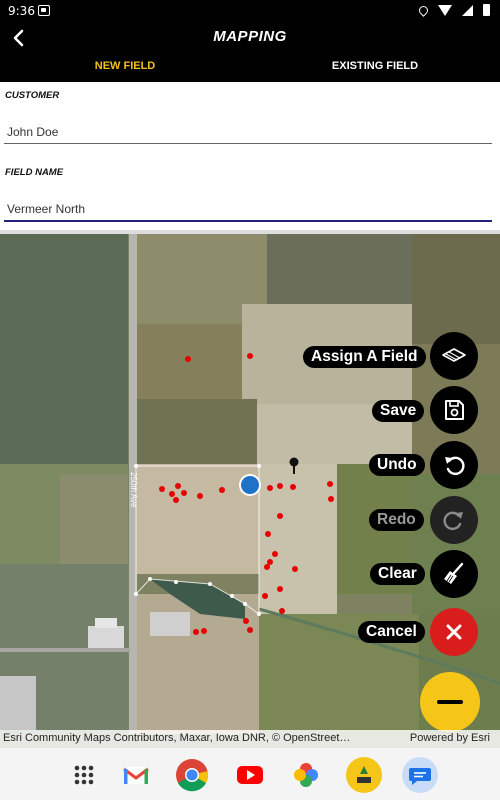 Image resolution: width=500 pixels, height=800 pixels. Describe the element at coordinates (248, 221) in the screenshot. I see `field-name-underline` at that location.